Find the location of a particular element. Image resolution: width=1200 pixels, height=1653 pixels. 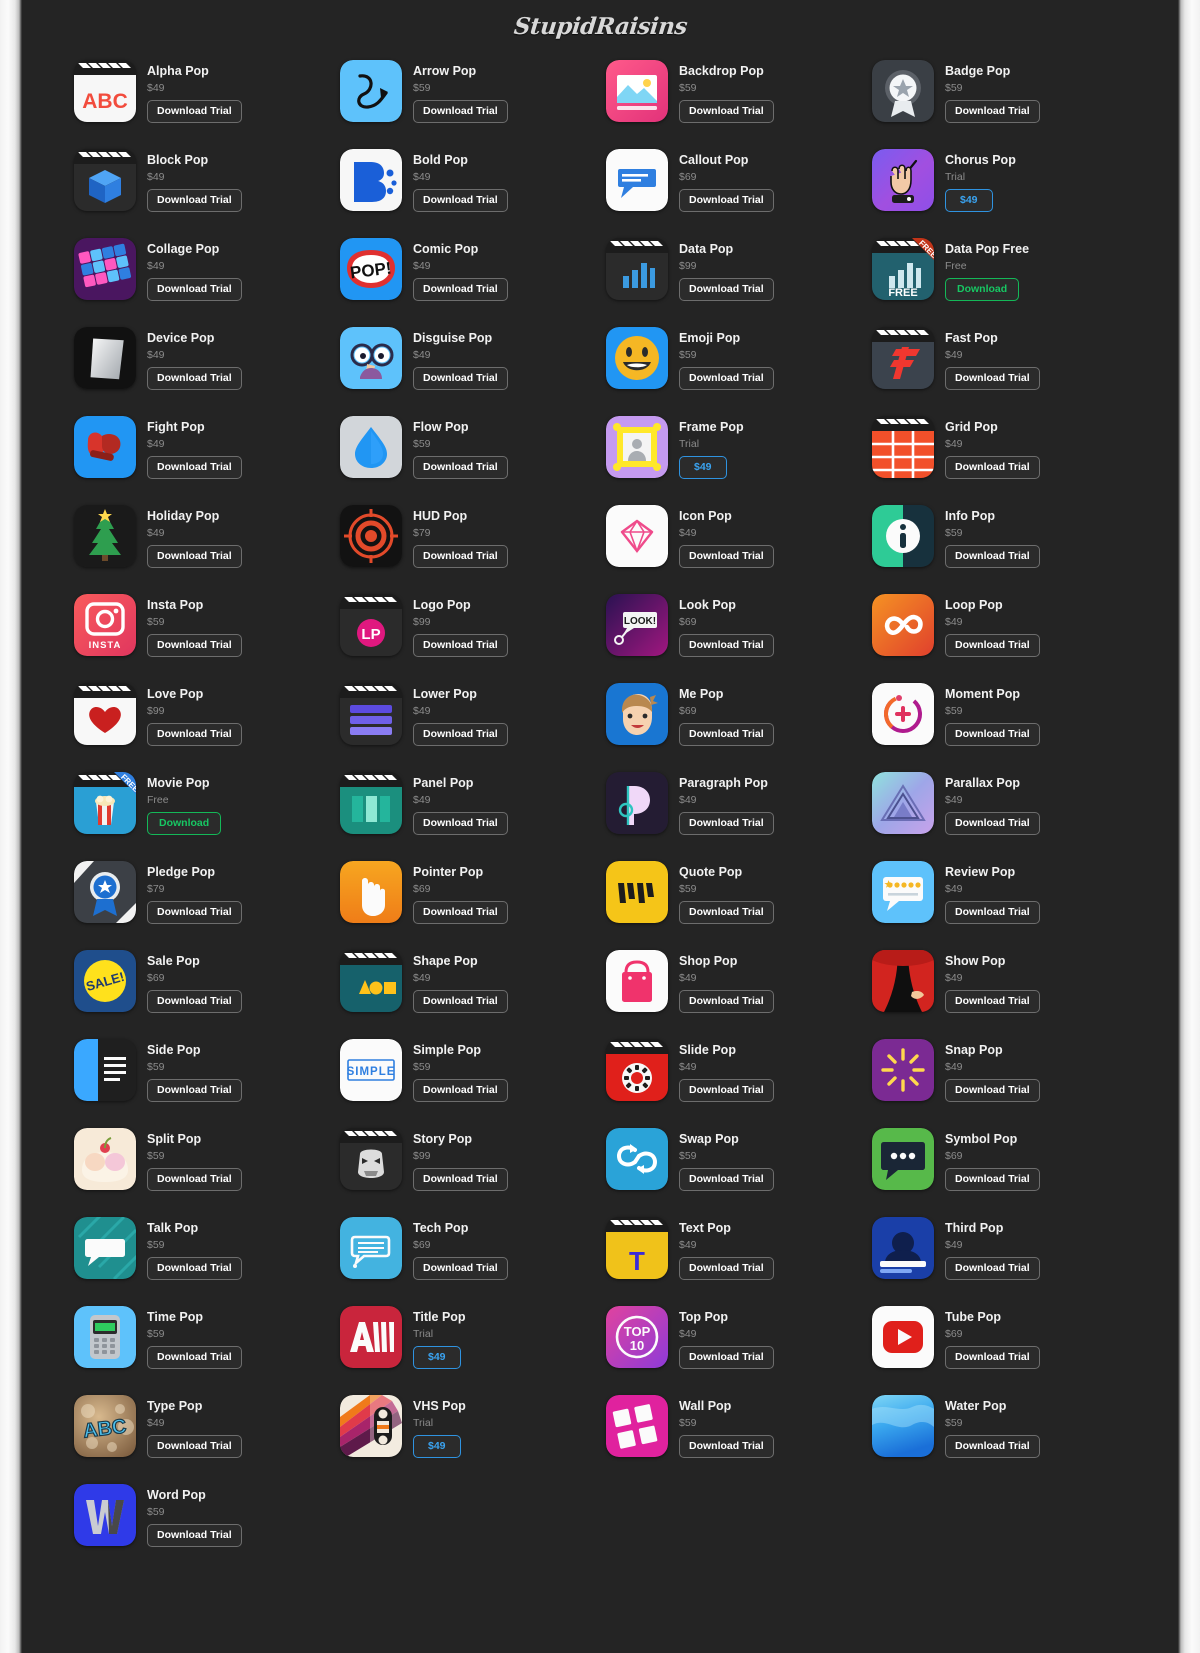

product-meta: Third Pop $49 Download Trial is located at coordinates (992, 1248).